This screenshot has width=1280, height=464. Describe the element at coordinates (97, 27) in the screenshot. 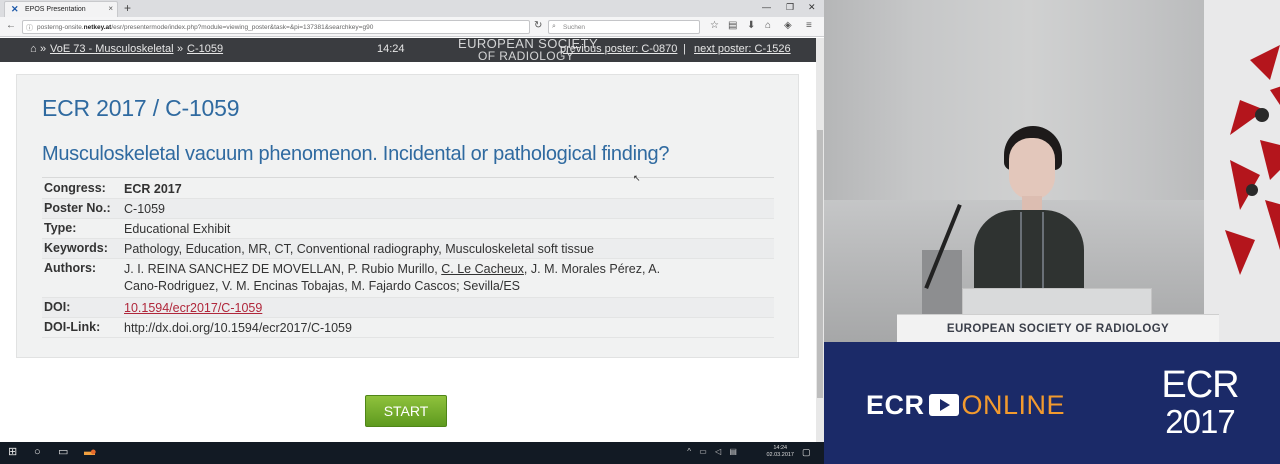

I see `url-host-bold: netkey.at` at that location.